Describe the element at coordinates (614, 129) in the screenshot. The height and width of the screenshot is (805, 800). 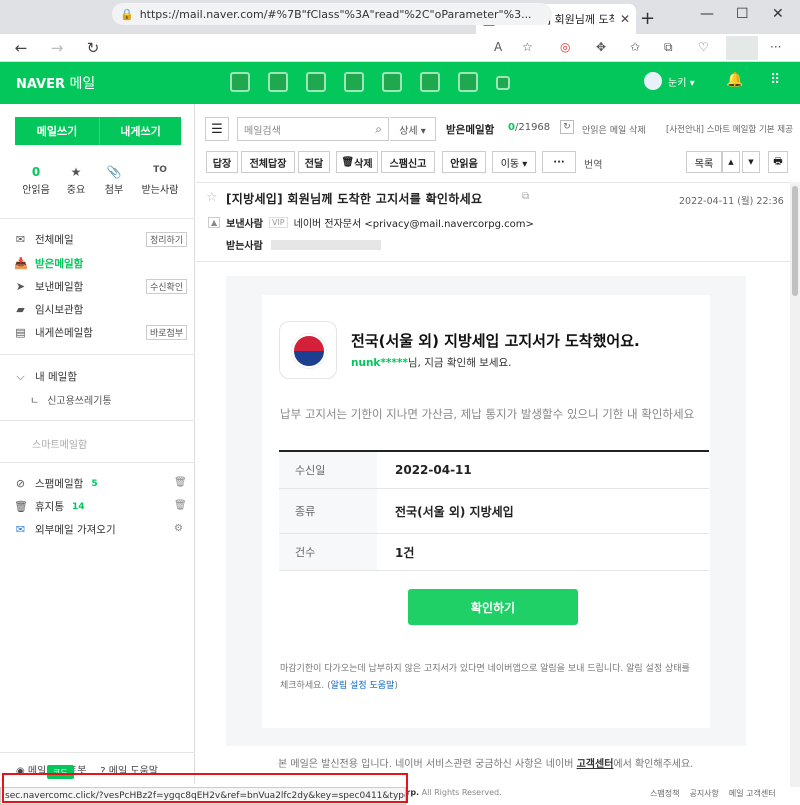
I see `delete-unread-link: 안읽은 메일 삭제` at that location.